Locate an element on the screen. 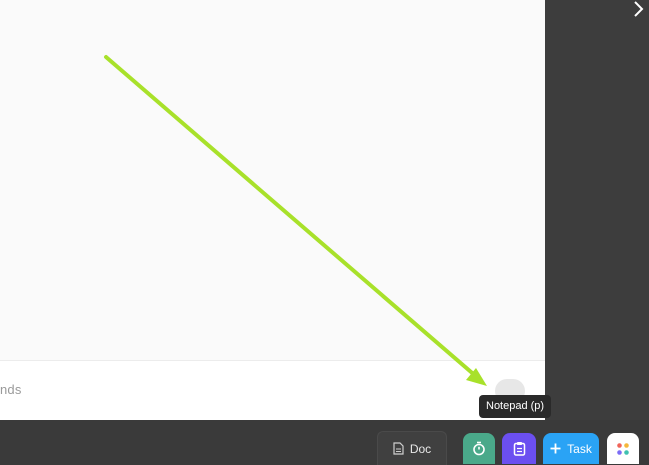  right-side-panel is located at coordinates (597, 210).